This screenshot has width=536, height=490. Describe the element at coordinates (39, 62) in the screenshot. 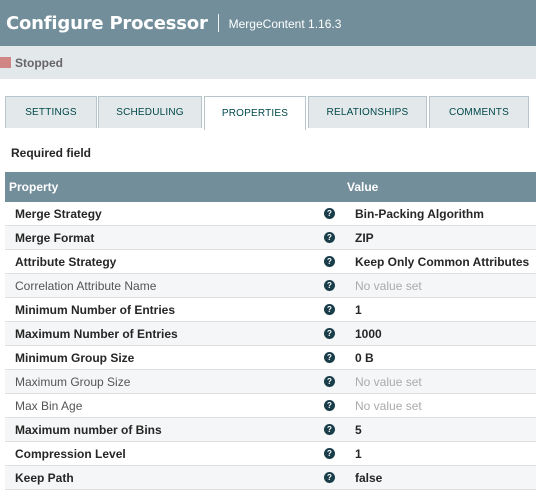

I see `status-label: Stopped` at that location.